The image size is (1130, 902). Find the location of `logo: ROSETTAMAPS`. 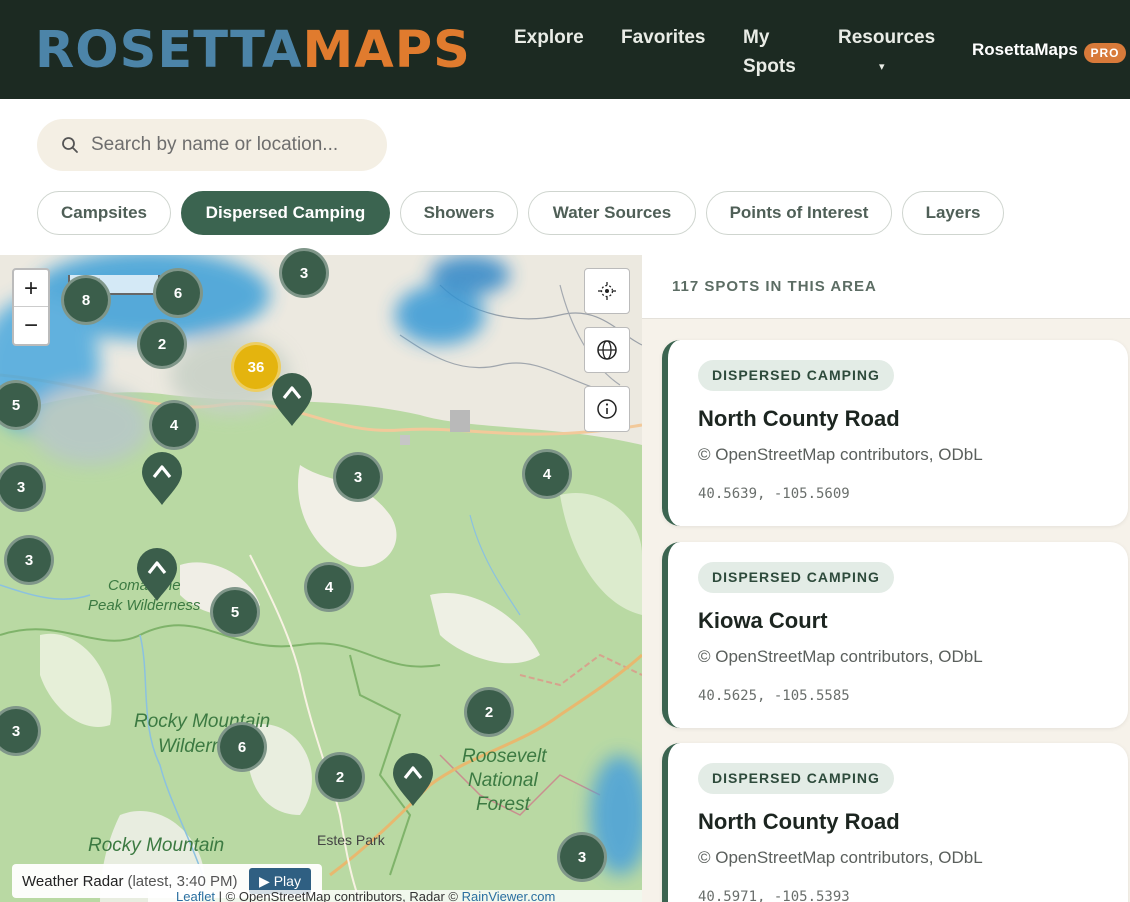

logo: ROSETTAMAPS is located at coordinates (253, 51).